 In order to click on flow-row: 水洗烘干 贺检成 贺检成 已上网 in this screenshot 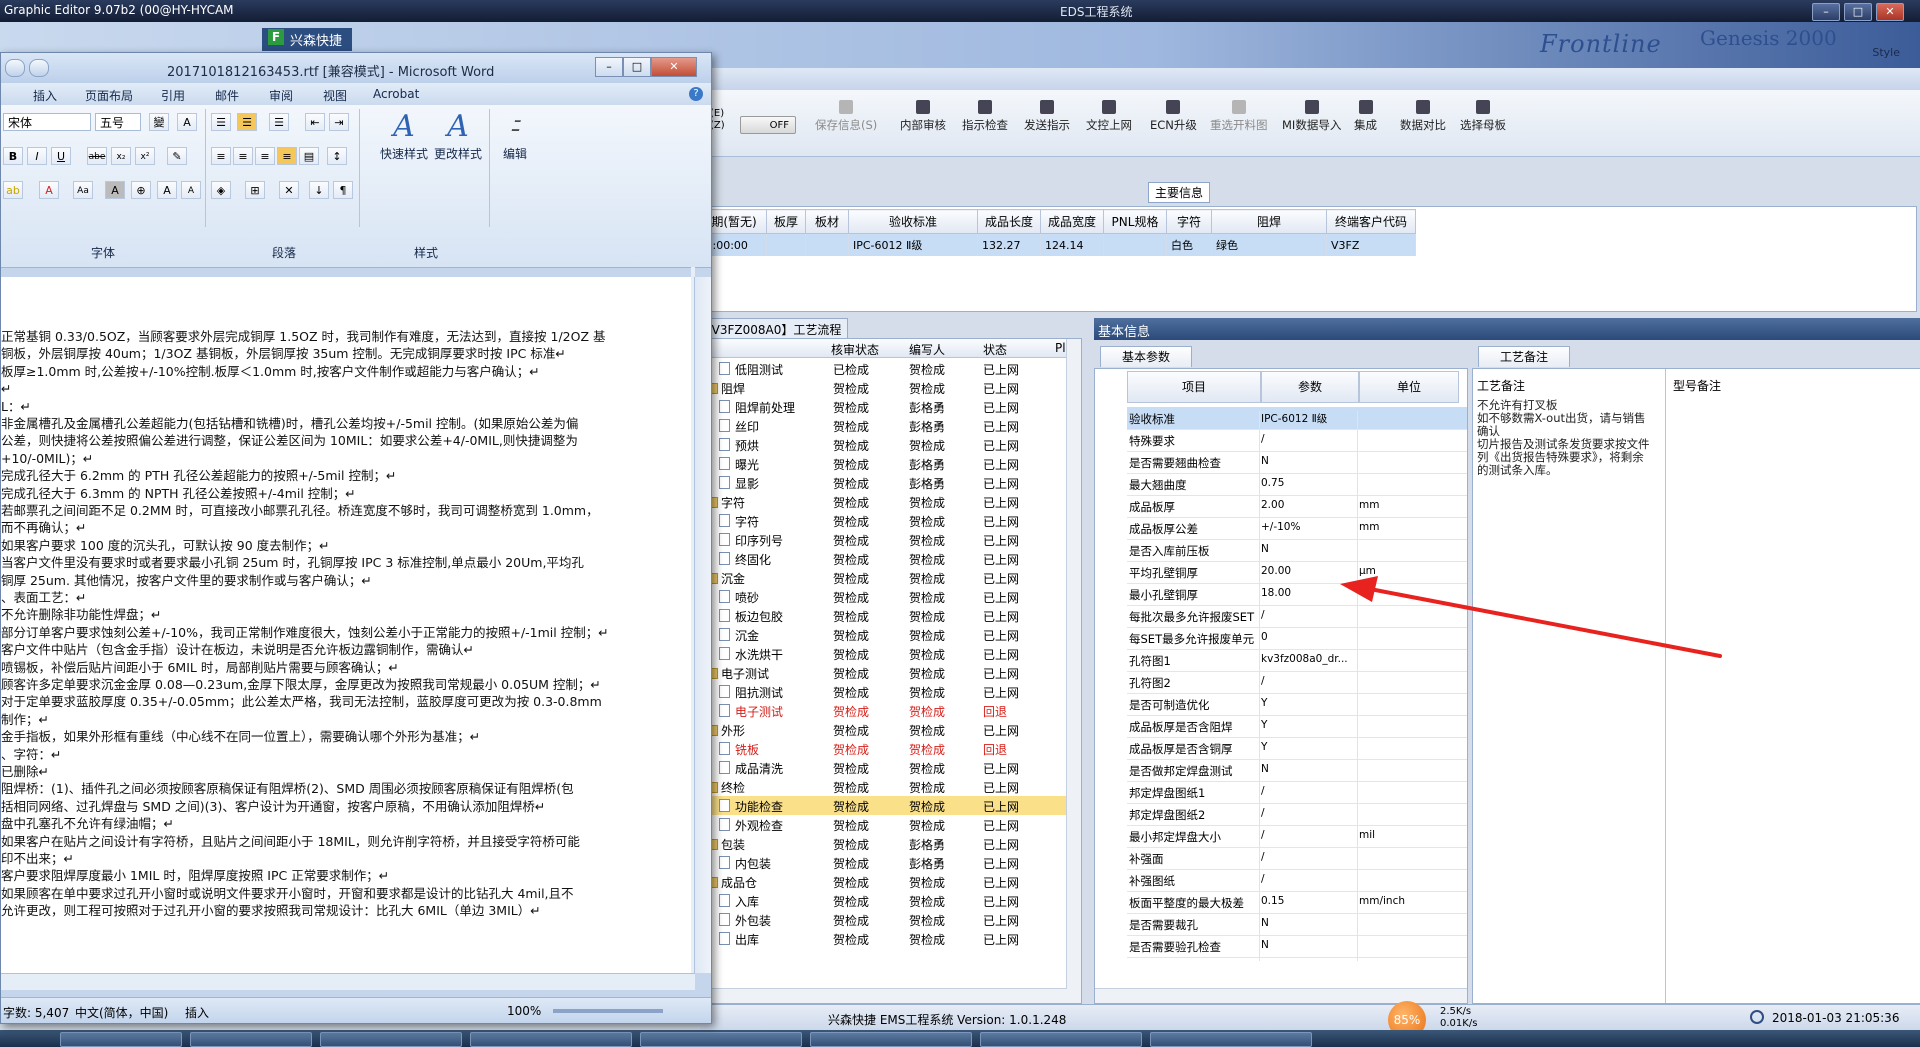, I will do `click(884, 653)`.